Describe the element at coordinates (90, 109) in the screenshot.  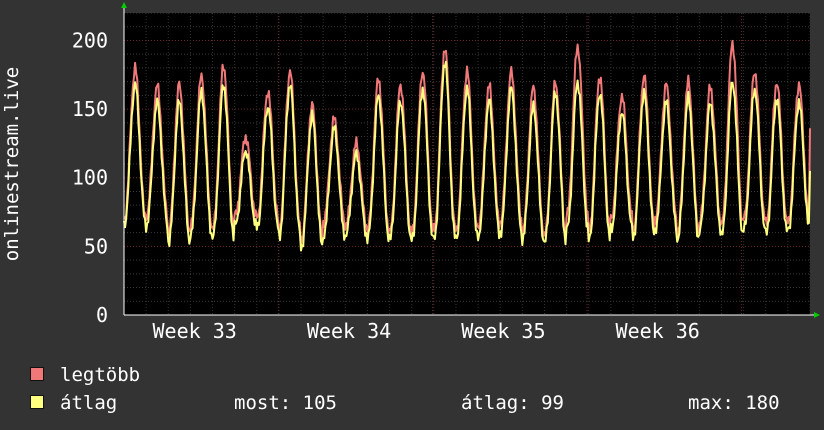
I see `y-tick-label: 150` at that location.